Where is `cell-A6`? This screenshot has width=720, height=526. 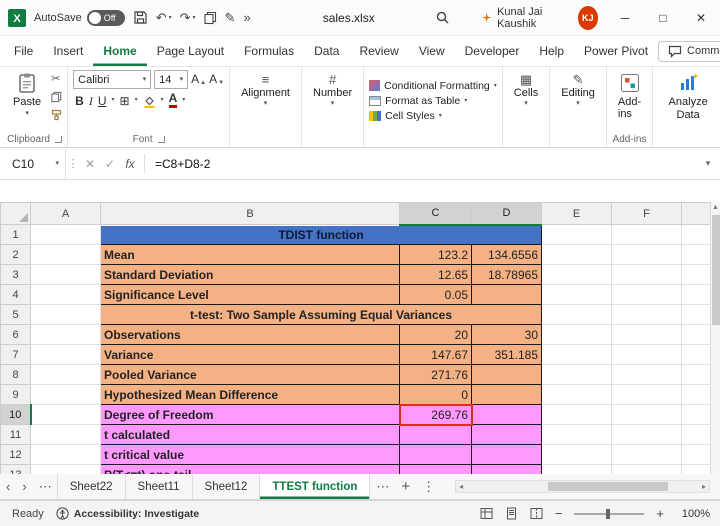
cell-A6 is located at coordinates (65, 334).